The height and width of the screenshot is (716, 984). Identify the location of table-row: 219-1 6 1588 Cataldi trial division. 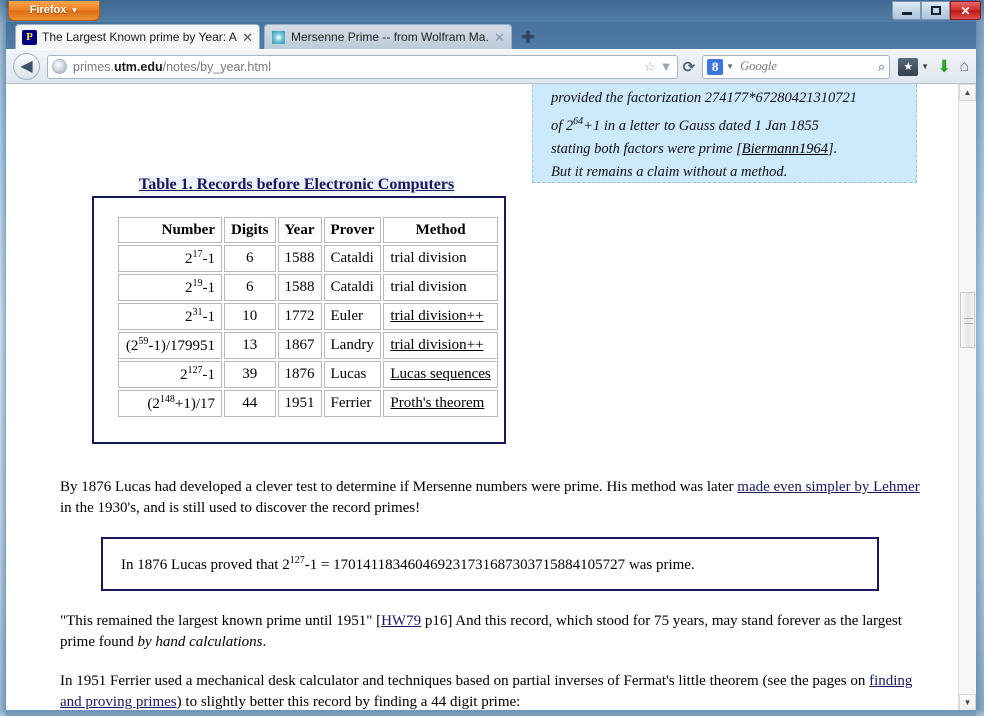
(308, 287).